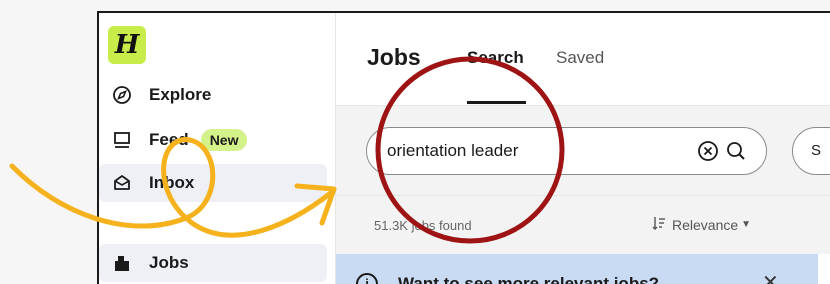  Describe the element at coordinates (659, 224) in the screenshot. I see `sort-icon` at that location.